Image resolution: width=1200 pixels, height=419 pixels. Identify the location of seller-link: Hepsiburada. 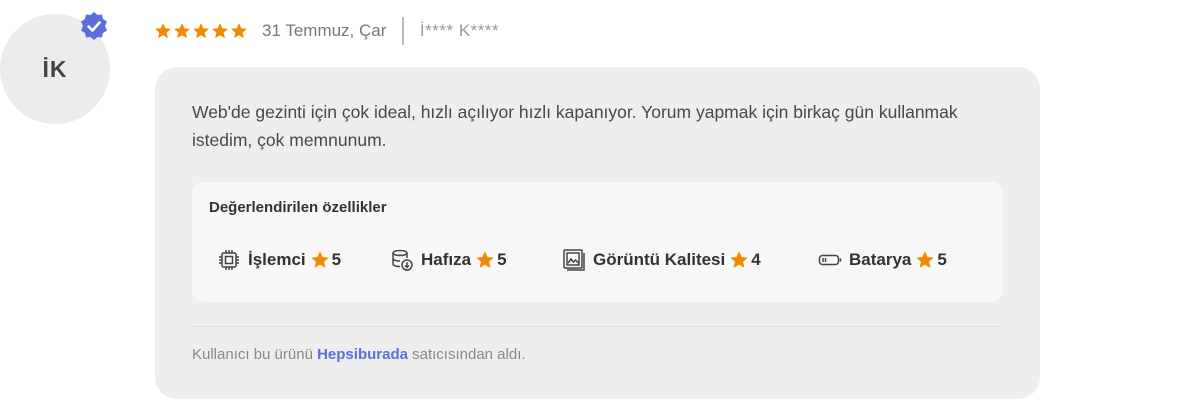
(362, 354).